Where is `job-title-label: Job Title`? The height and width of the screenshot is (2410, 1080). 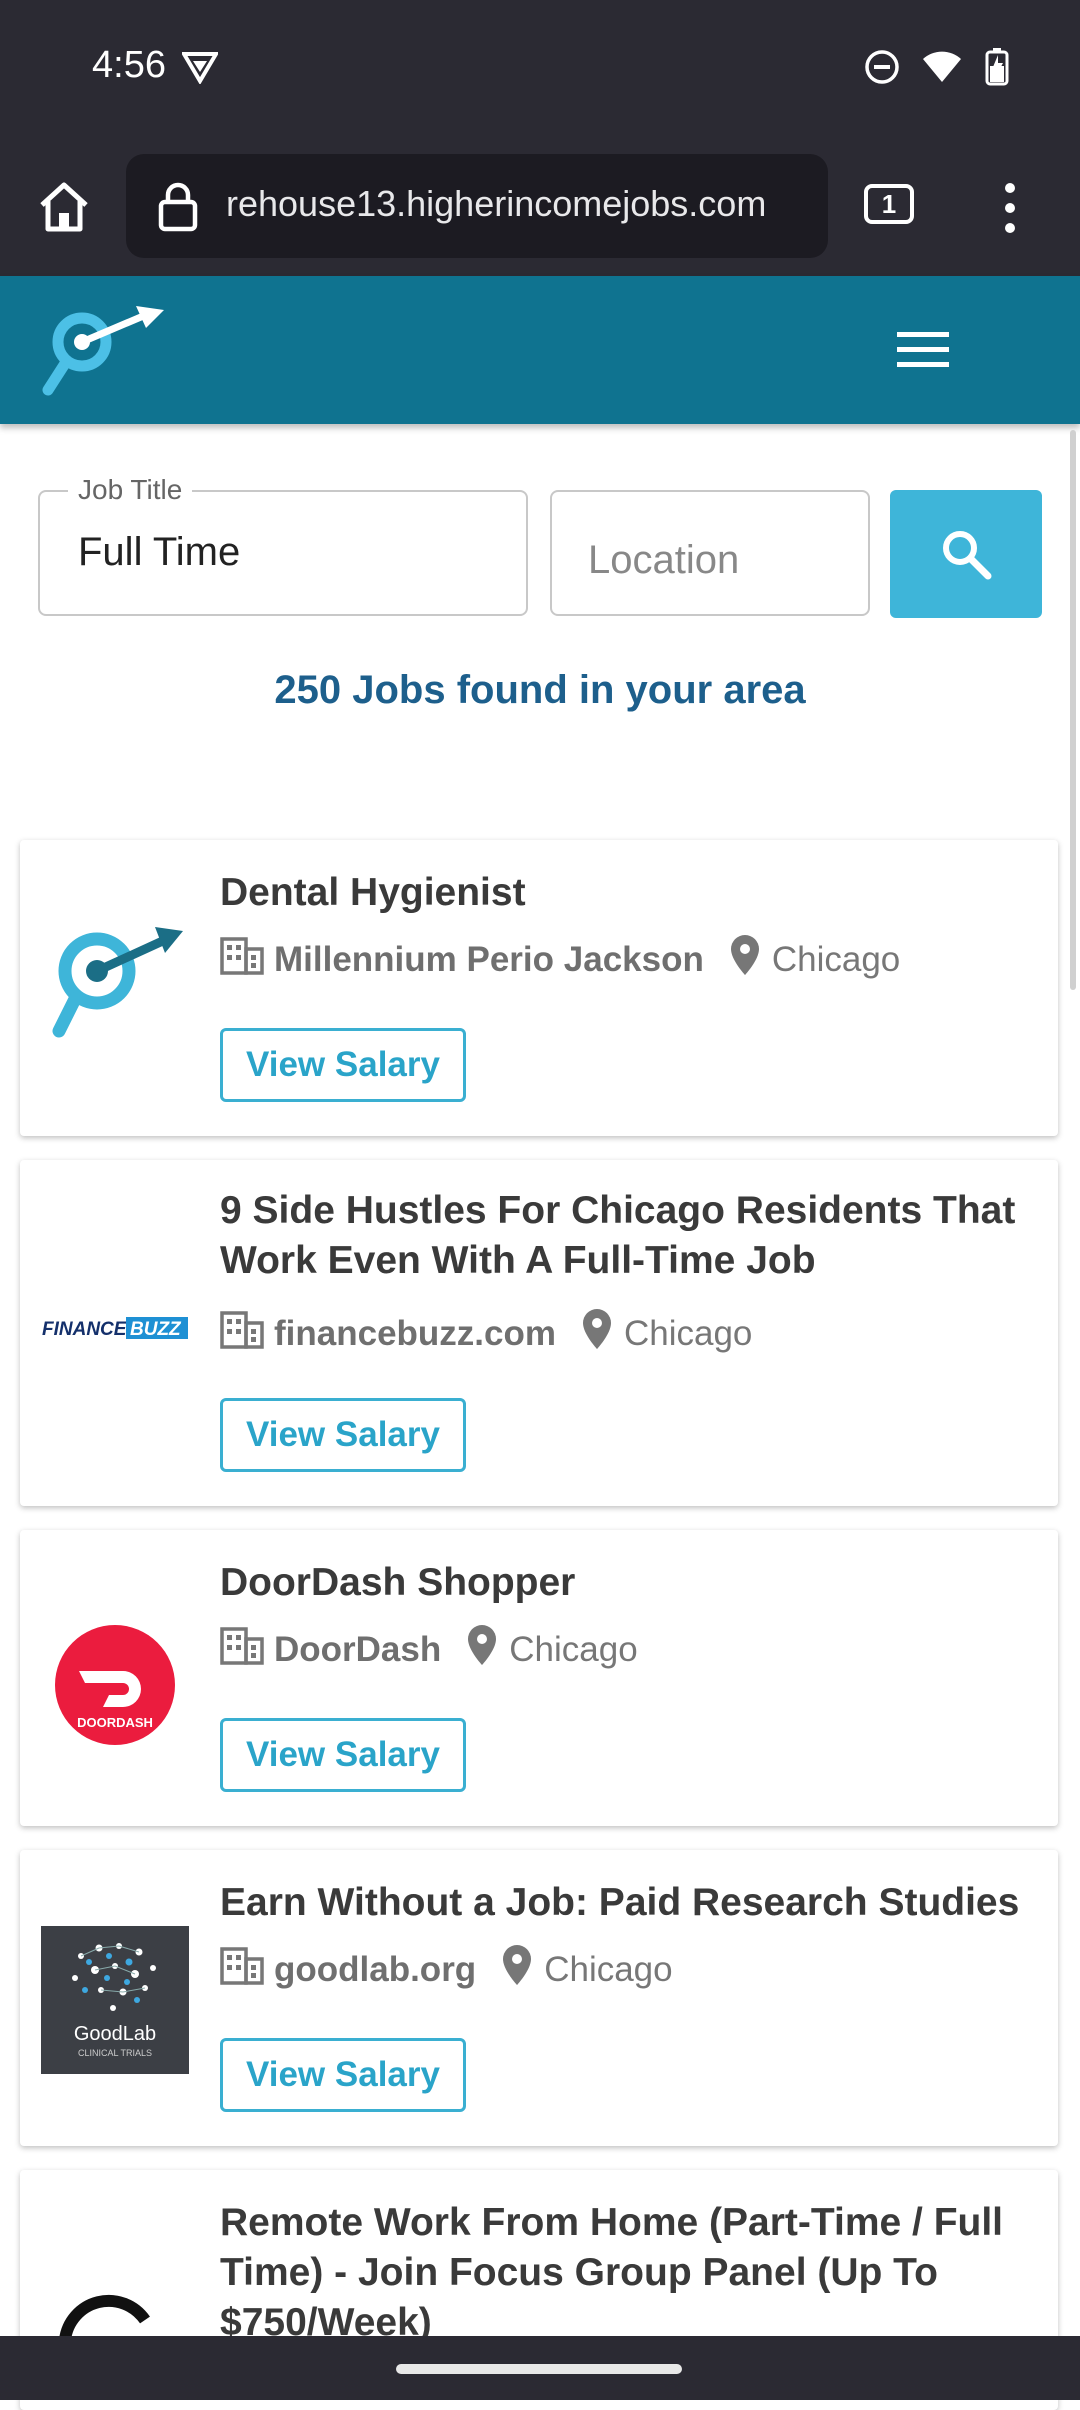
job-title-label: Job Title is located at coordinates (130, 490).